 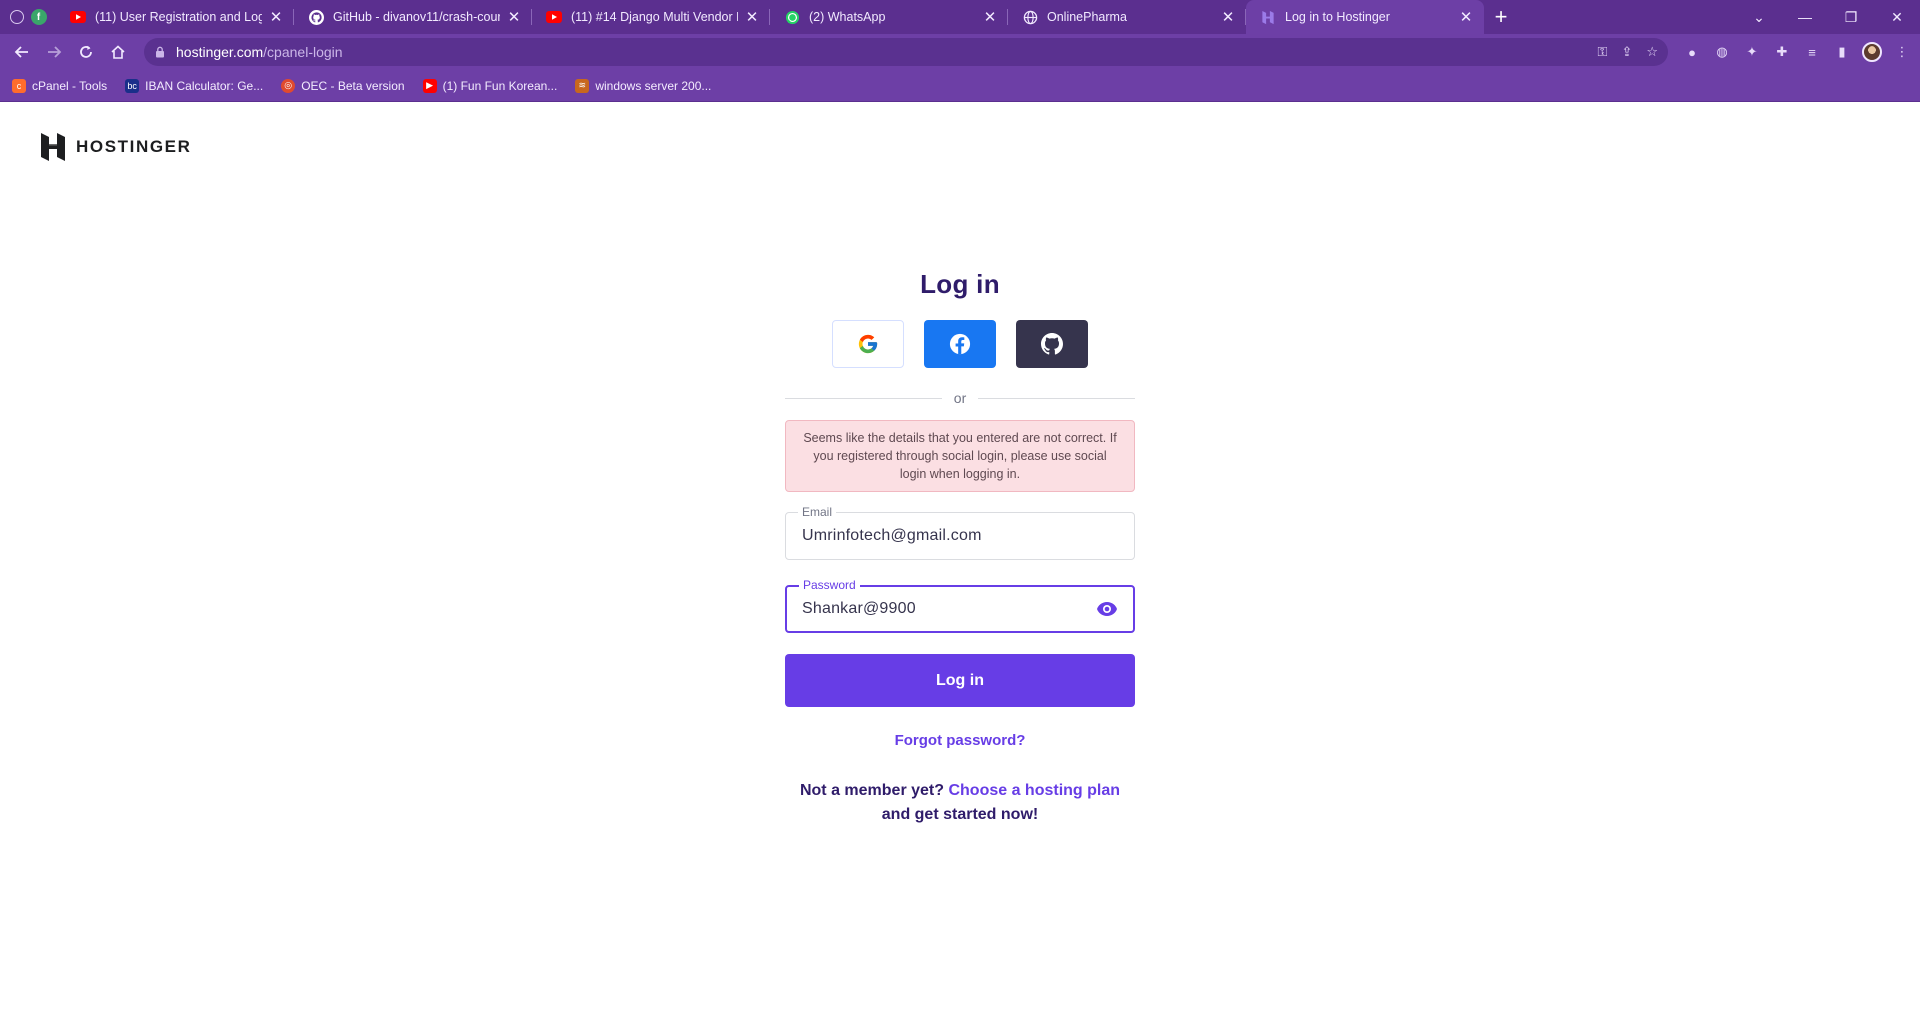 I want to click on facebook-icon, so click(x=960, y=344).